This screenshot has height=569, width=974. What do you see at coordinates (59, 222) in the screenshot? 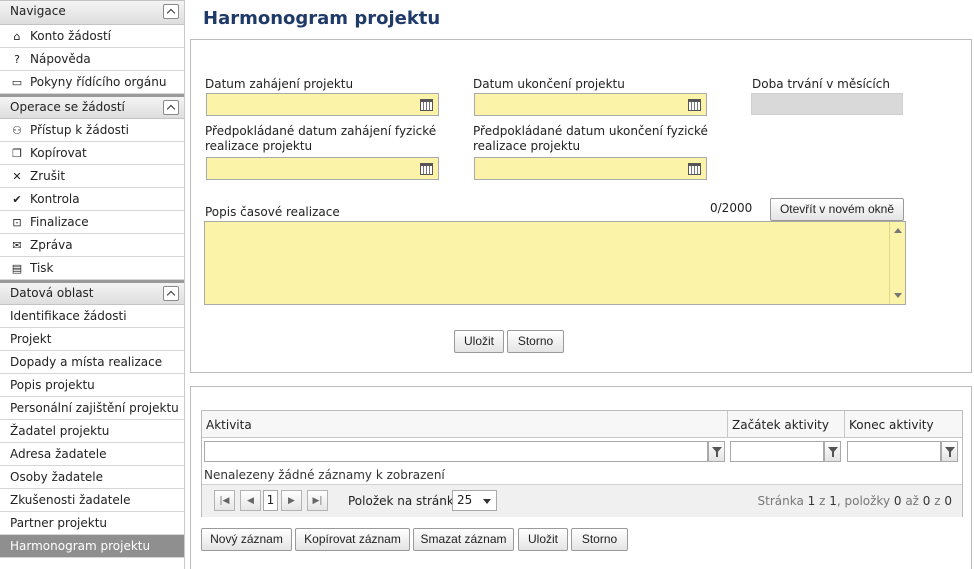
I see `sidebar-item-label: Finalizace` at bounding box center [59, 222].